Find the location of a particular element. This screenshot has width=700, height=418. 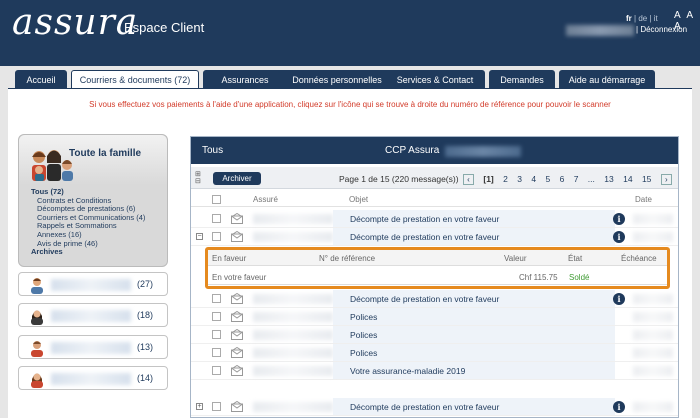

family-member: (18) is located at coordinates (93, 315).